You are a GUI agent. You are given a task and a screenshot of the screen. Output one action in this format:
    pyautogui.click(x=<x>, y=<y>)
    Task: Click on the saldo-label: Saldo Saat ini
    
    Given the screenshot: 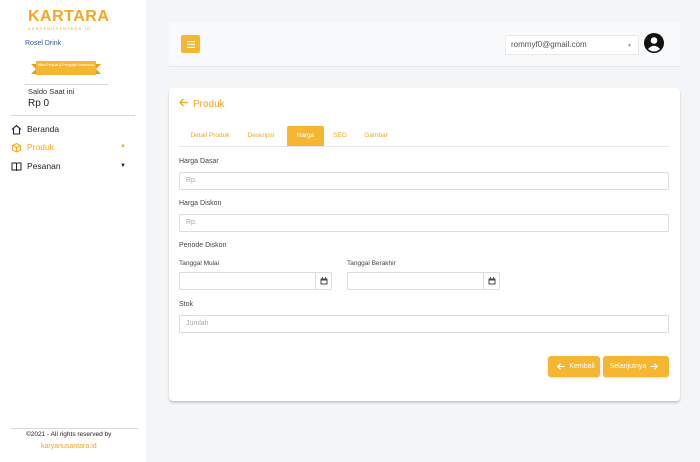 What is the action you would take?
    pyautogui.click(x=51, y=91)
    